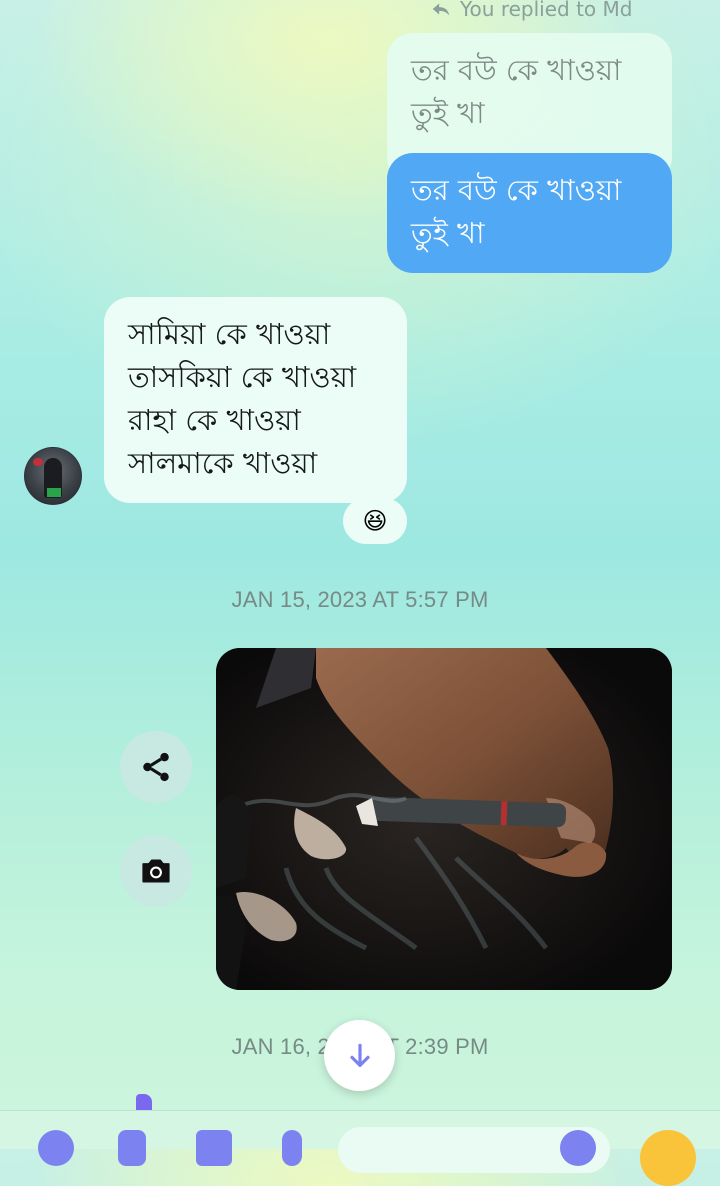 This screenshot has width=720, height=1186. Describe the element at coordinates (53, 476) in the screenshot. I see `sender-avatar` at that location.